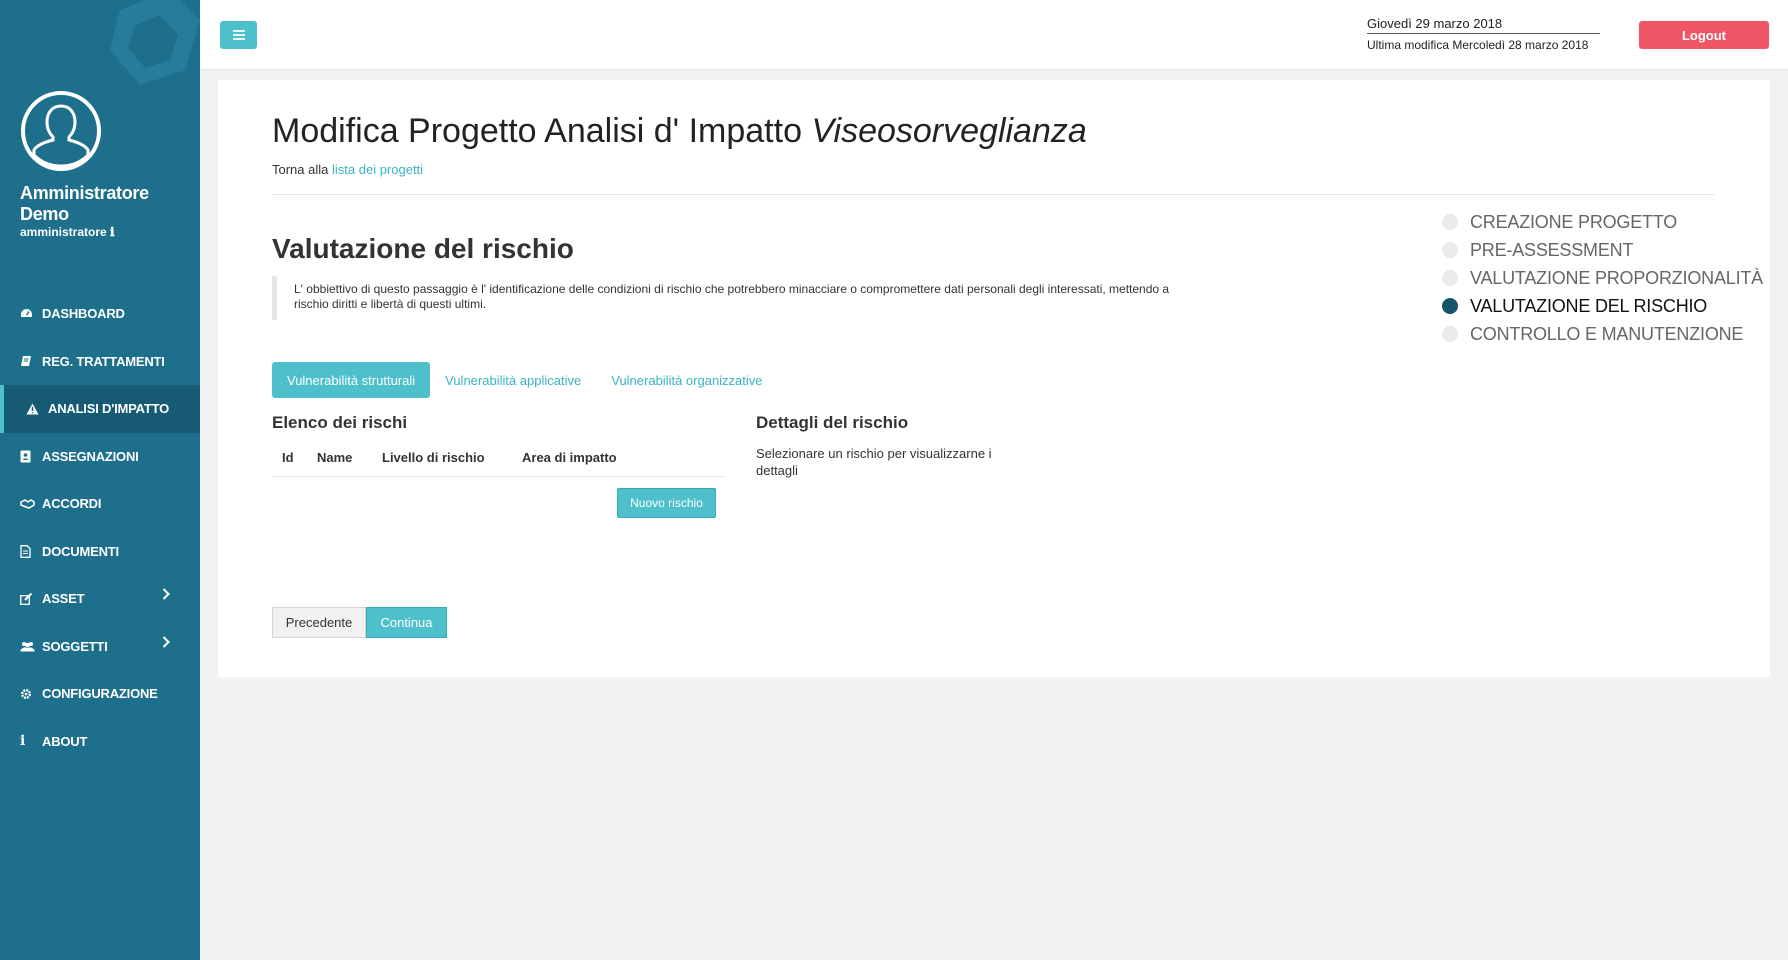 Image resolution: width=1788 pixels, height=960 pixels. Describe the element at coordinates (84, 203) in the screenshot. I see `user-name: Amministratore Demo` at that location.